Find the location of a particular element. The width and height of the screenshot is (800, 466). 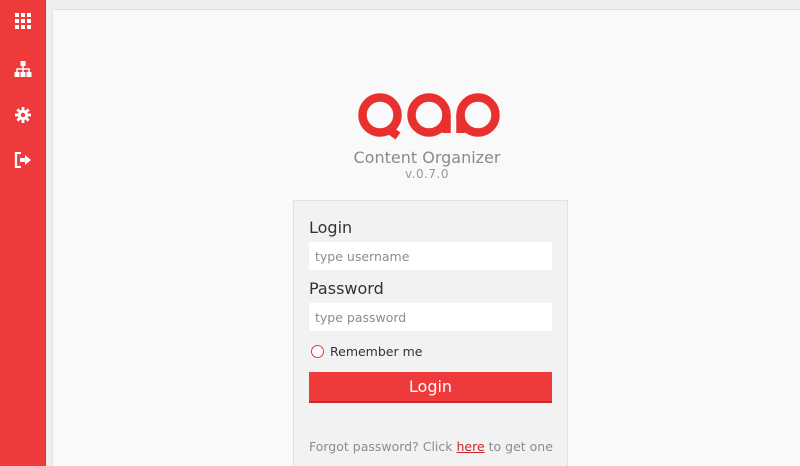

sign-out-icon is located at coordinates (23, 160).